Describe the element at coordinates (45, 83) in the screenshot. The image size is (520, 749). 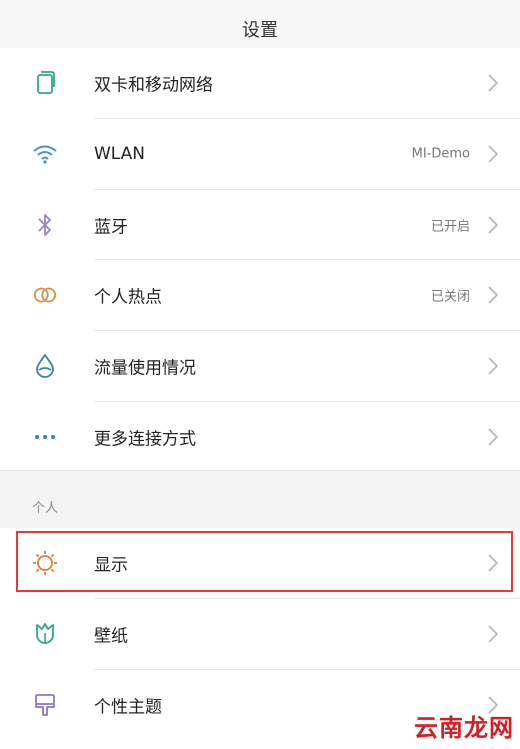
I see `sim-card-icon` at that location.